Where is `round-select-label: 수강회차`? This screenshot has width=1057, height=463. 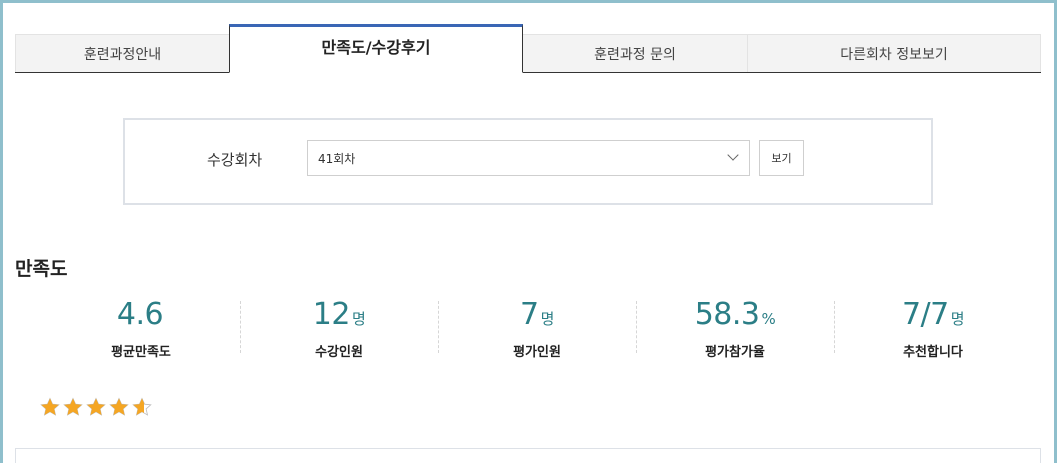
round-select-label: 수강회차 is located at coordinates (235, 160).